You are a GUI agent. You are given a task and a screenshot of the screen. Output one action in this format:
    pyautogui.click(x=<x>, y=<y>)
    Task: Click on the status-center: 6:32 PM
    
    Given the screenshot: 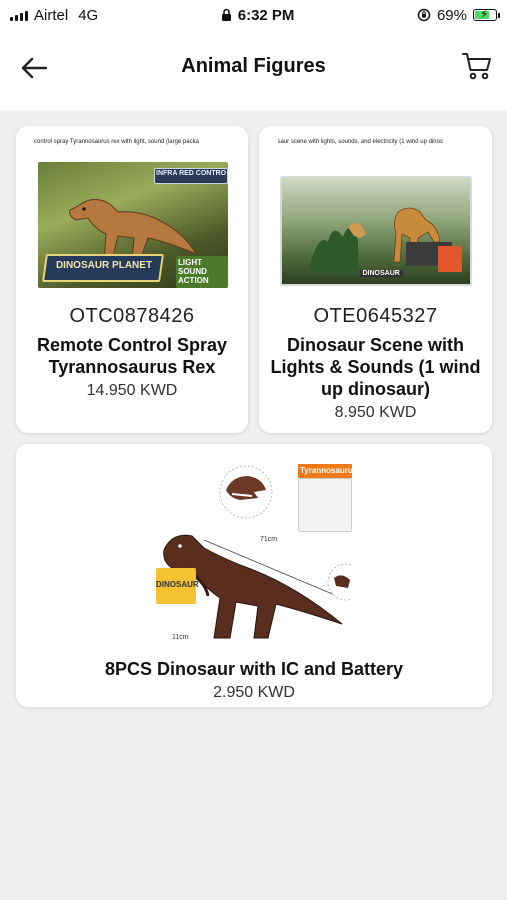 What is the action you would take?
    pyautogui.click(x=258, y=15)
    